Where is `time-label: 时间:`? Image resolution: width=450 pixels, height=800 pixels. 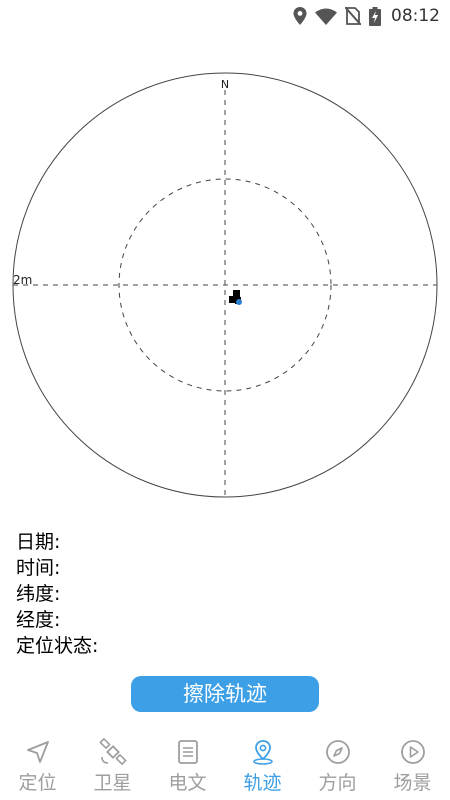
time-label: 时间: is located at coordinates (38, 568).